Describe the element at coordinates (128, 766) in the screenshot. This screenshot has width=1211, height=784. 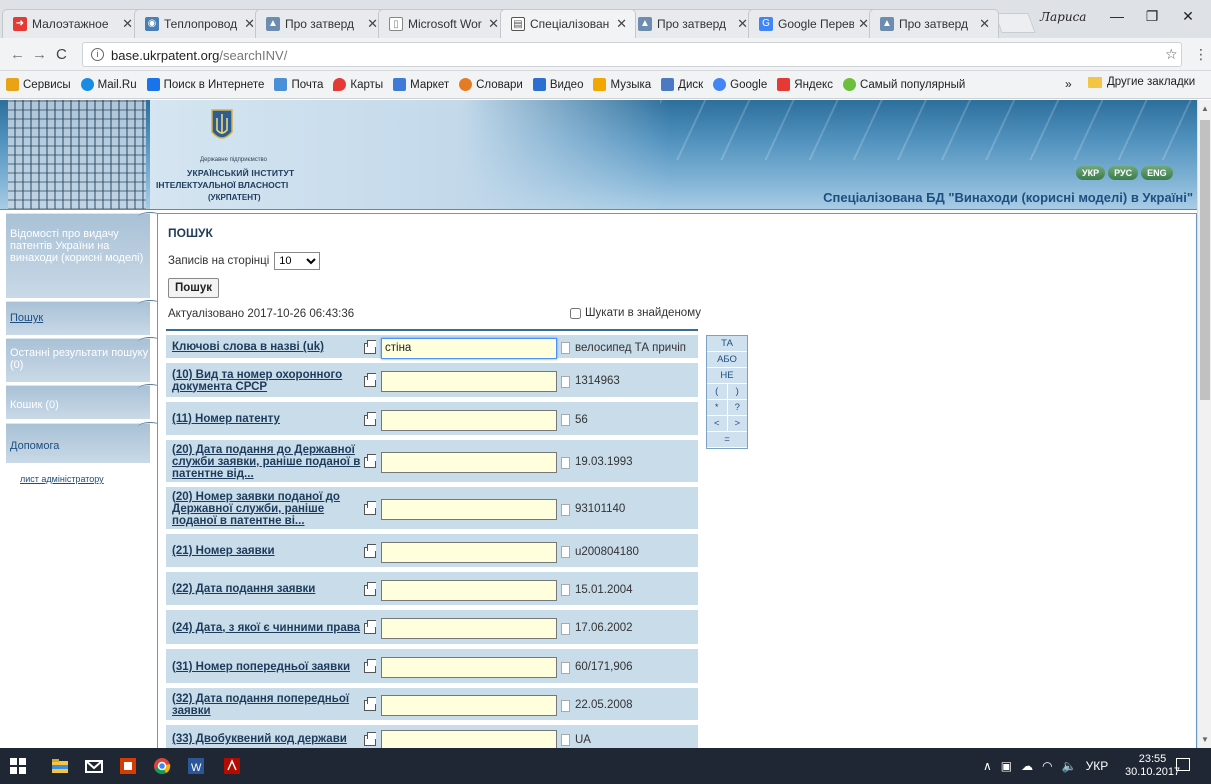
I see `office-icon` at that location.